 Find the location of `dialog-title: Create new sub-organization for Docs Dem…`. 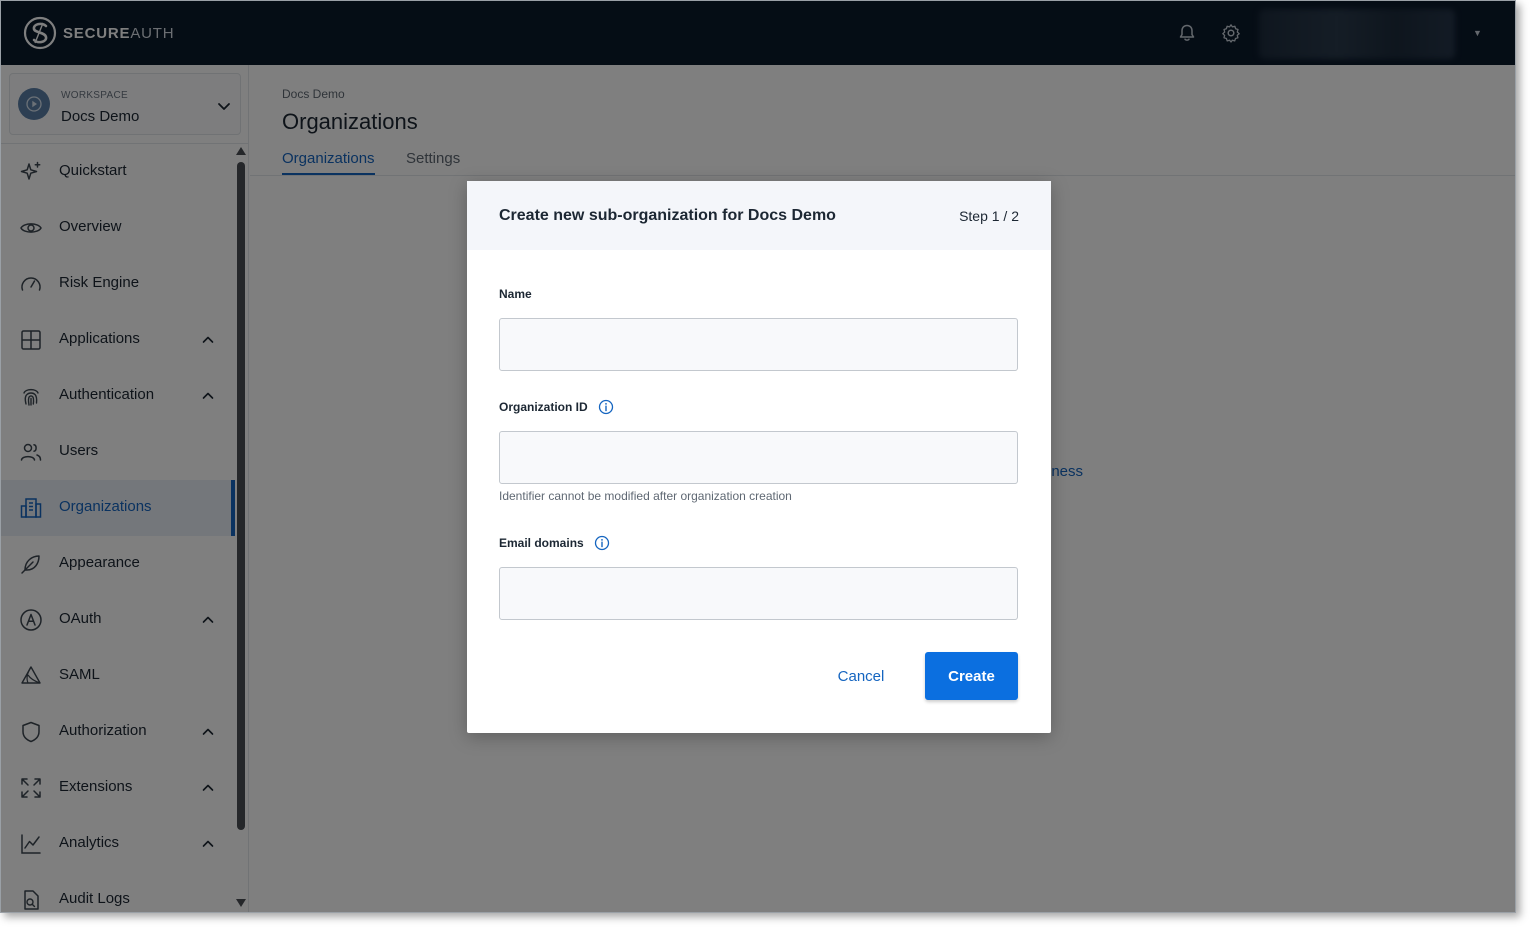

dialog-title: Create new sub-organization for Docs Dem… is located at coordinates (667, 215).